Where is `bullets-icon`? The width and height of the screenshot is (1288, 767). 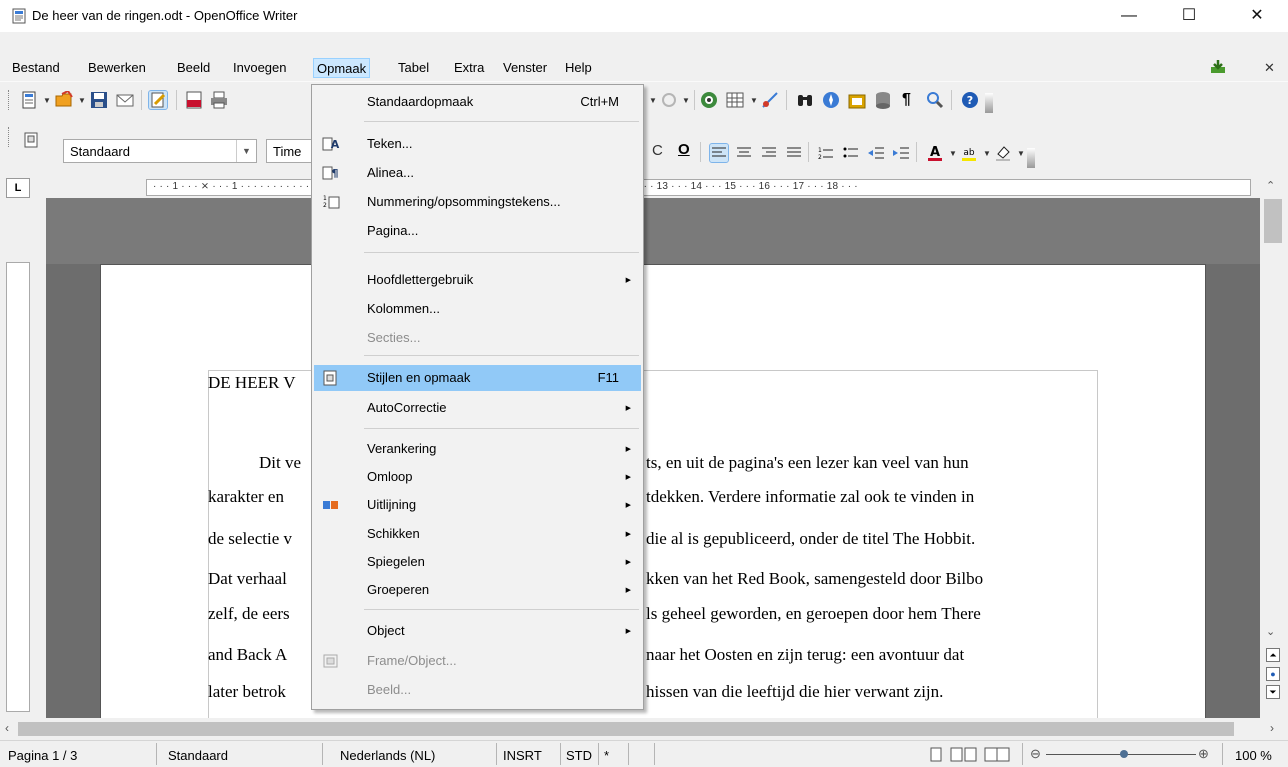 bullets-icon is located at coordinates (851, 153).